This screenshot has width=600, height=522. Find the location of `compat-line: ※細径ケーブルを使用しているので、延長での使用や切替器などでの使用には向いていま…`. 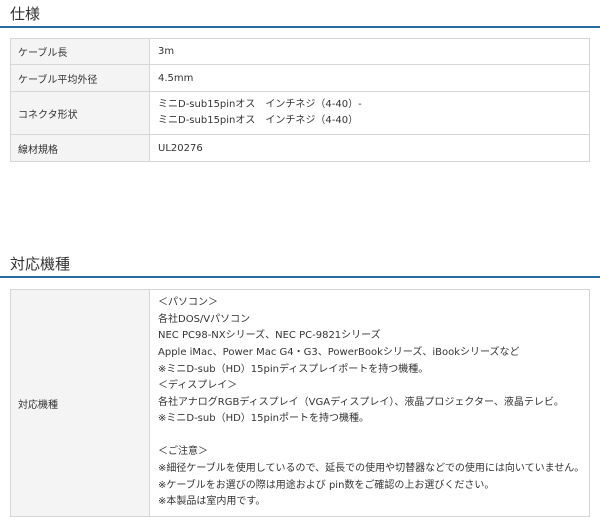

compat-line: ※細径ケーブルを使用しているので、延長での使用や切替器などでの使用には向いていま… is located at coordinates (371, 469).